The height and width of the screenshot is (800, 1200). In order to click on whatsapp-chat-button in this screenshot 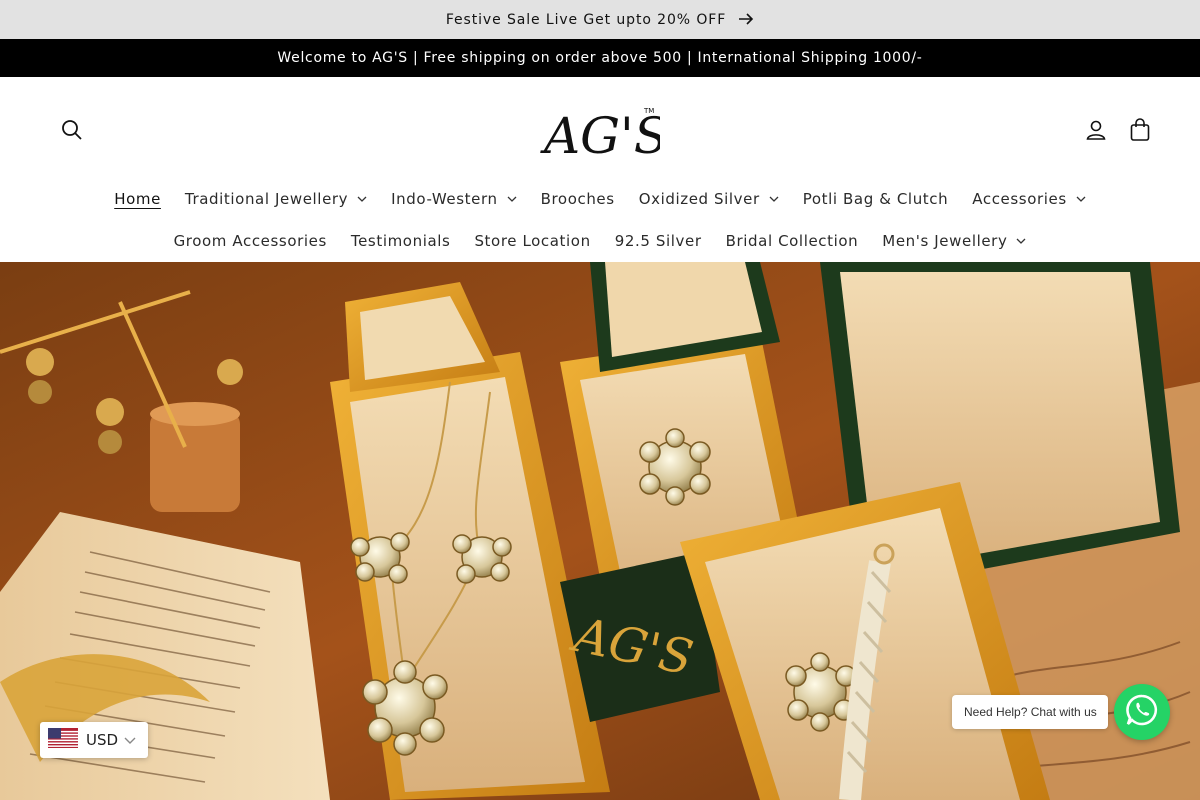, I will do `click(1142, 712)`.